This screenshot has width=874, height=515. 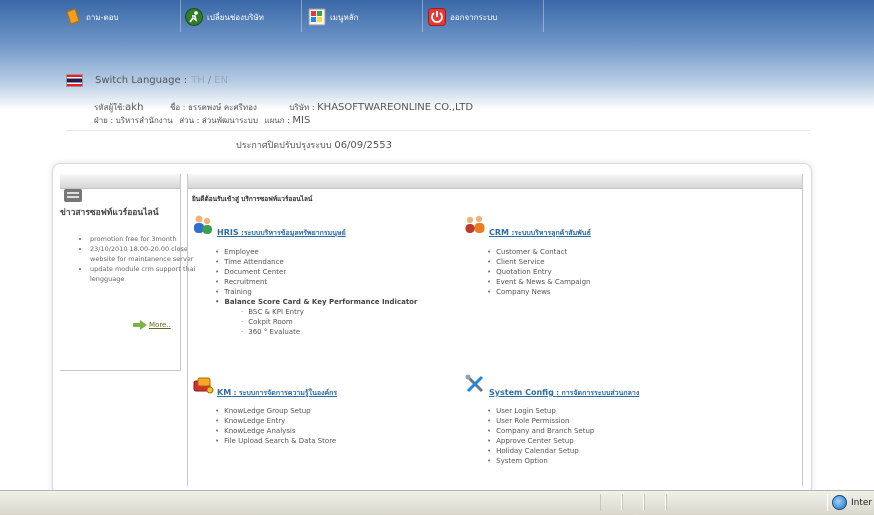 I want to click on km-title: : ระบบการจัดการความรู้ในองค์กร, so click(x=285, y=393).